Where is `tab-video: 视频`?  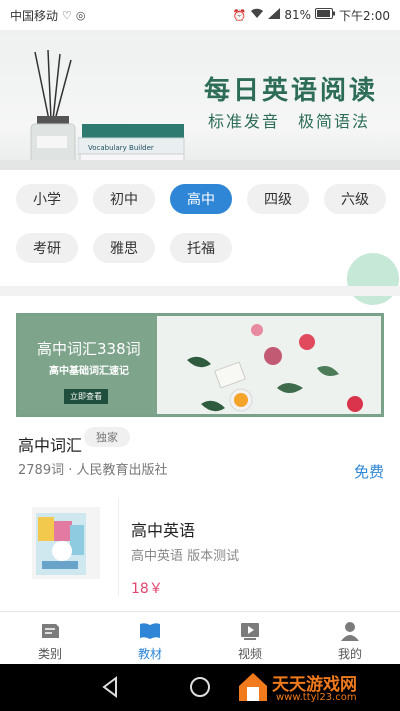
tab-video: 视频 is located at coordinates (250, 638).